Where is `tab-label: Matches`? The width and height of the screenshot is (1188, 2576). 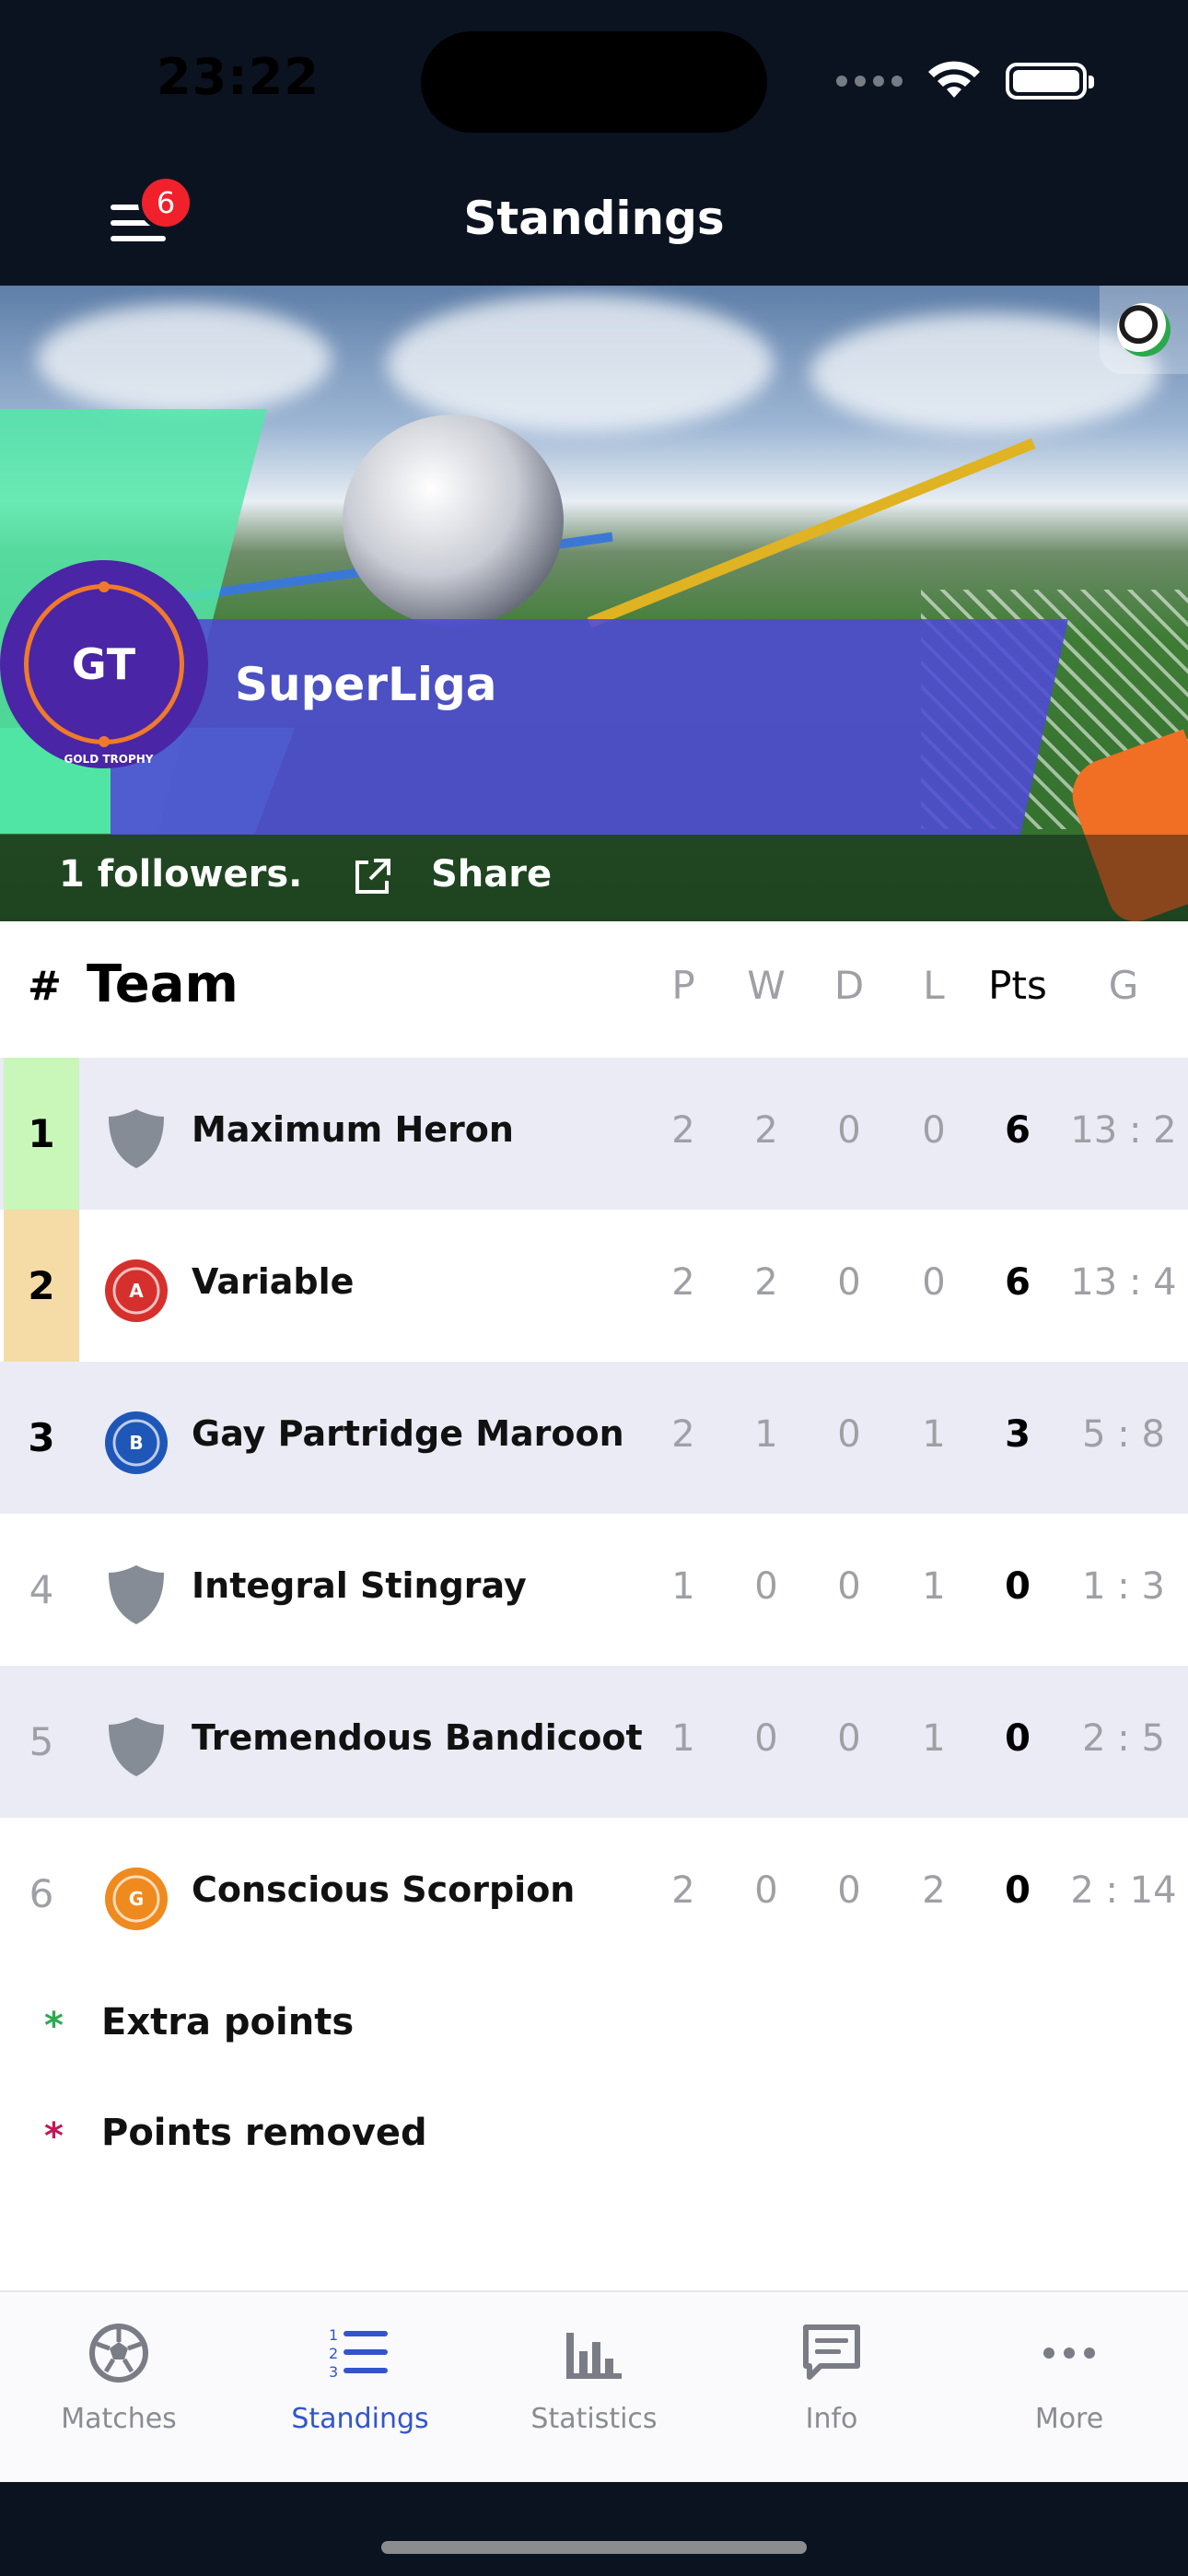 tab-label: Matches is located at coordinates (119, 2419).